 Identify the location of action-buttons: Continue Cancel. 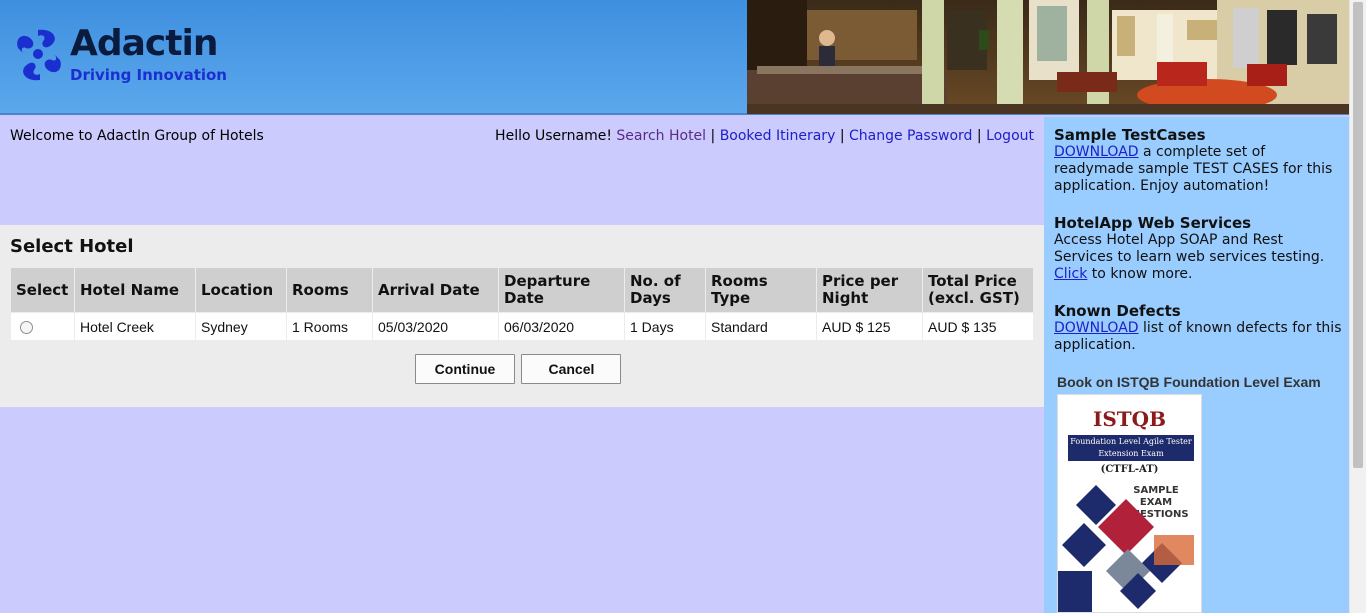
(519, 369).